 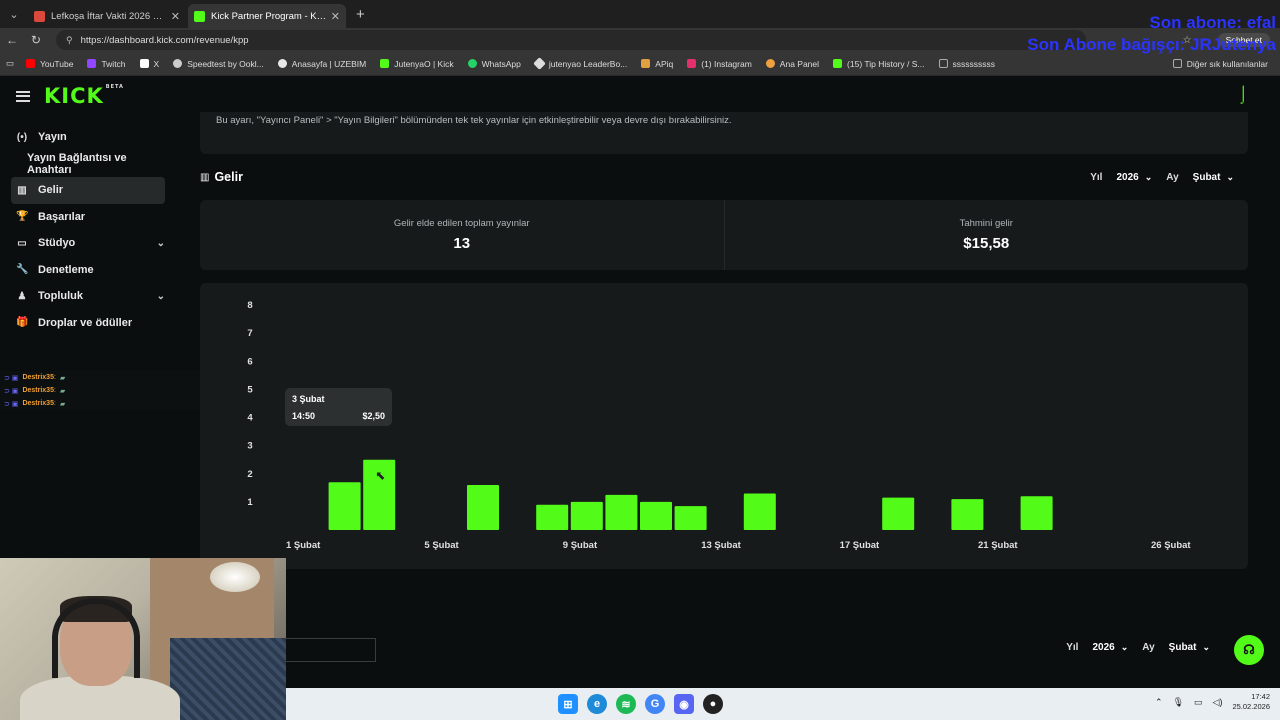 I want to click on y-tick-label: 1, so click(x=250, y=502).